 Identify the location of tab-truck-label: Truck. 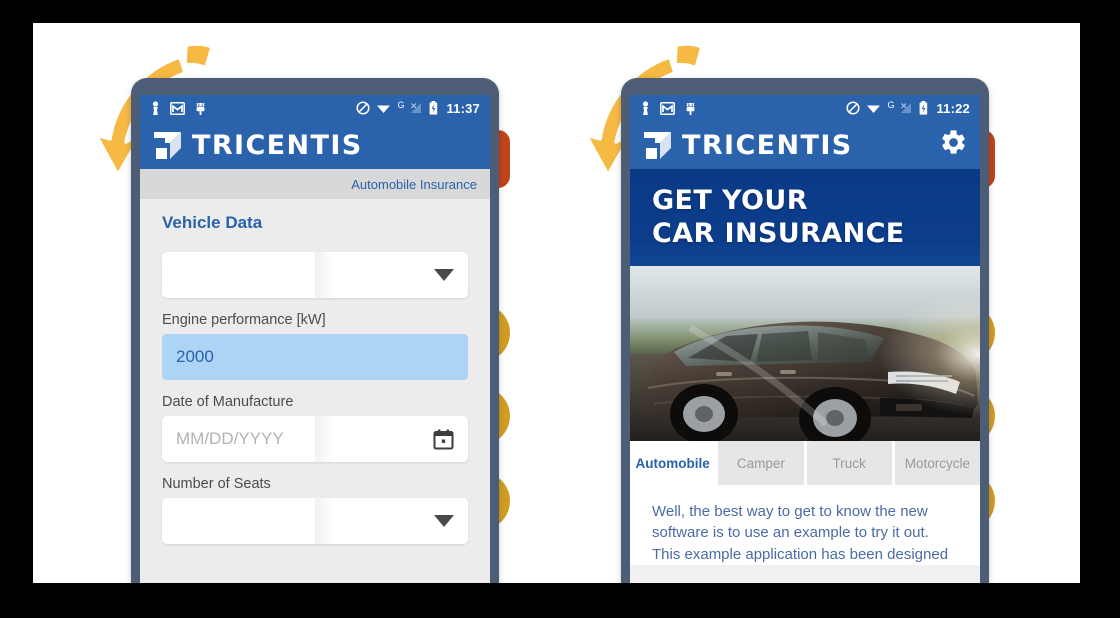
(849, 463).